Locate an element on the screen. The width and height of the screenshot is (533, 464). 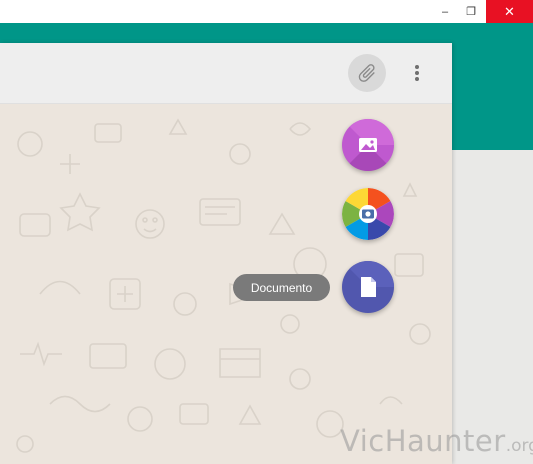
document-button is located at coordinates (368, 287).